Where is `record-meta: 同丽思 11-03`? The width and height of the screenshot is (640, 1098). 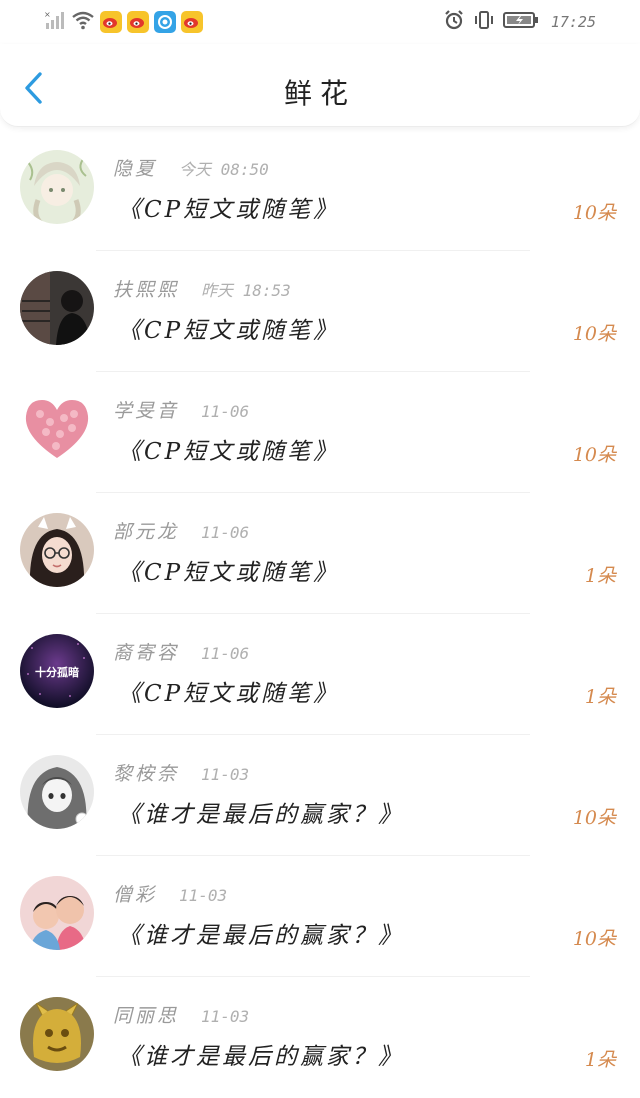 record-meta: 同丽思 11-03 is located at coordinates (181, 1014).